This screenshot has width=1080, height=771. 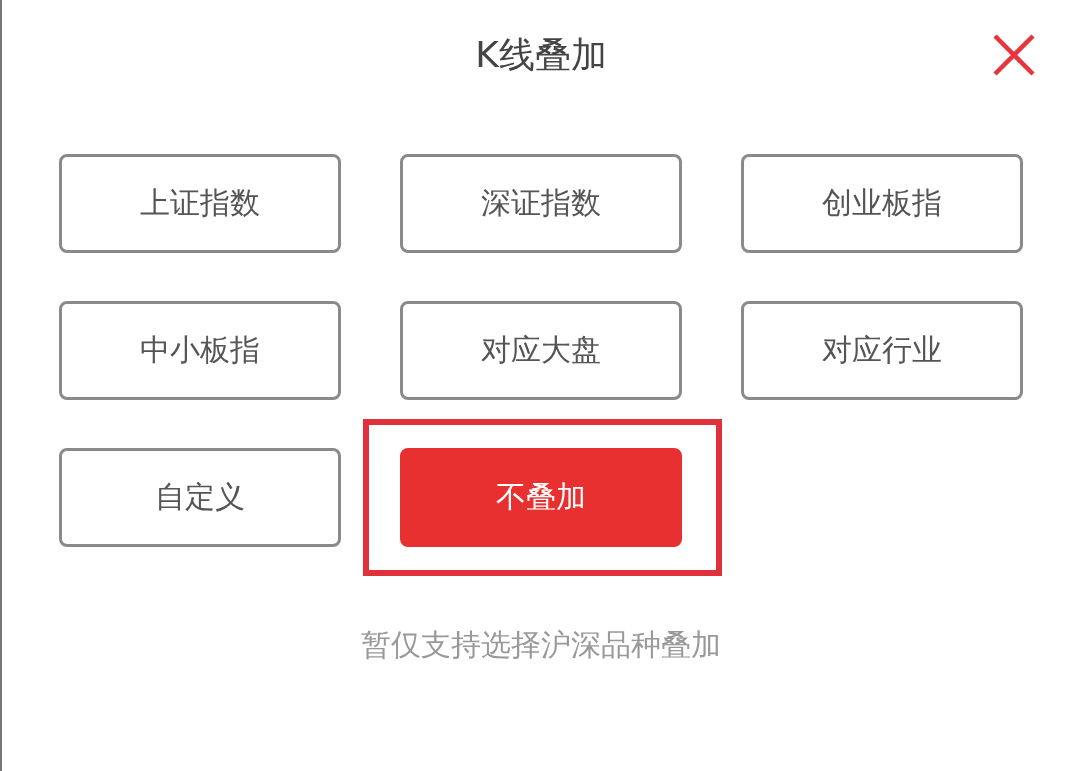 What do you see at coordinates (541, 54) in the screenshot?
I see `dialog-title: K线叠加` at bounding box center [541, 54].